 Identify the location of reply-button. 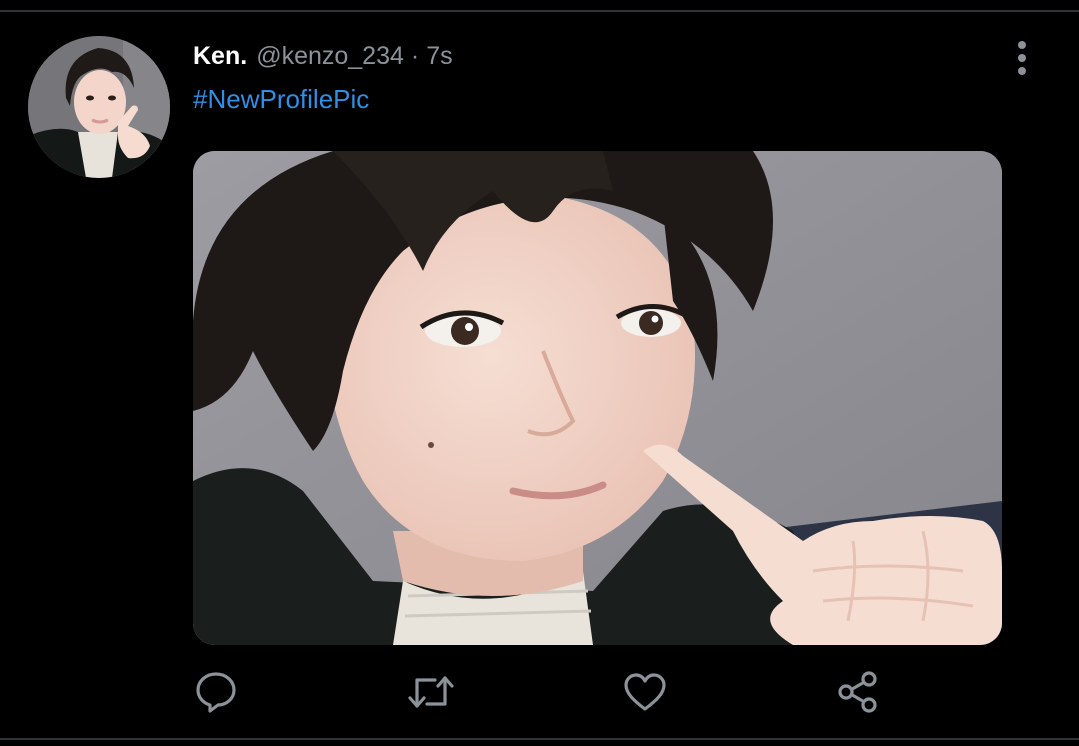
(216, 694).